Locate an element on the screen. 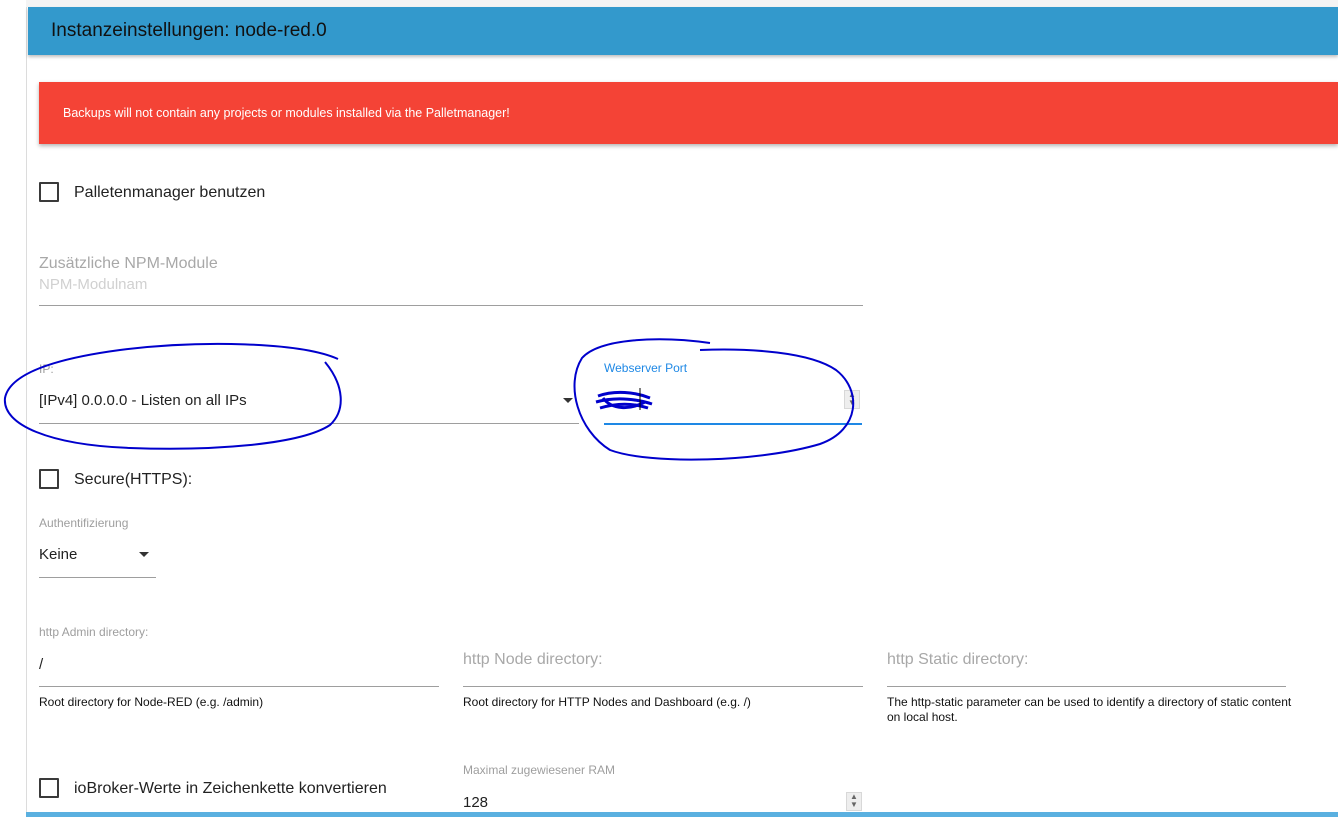  ip-select: [IPv4] 0.0.0.0 - Listen on all IPs is located at coordinates (143, 400).